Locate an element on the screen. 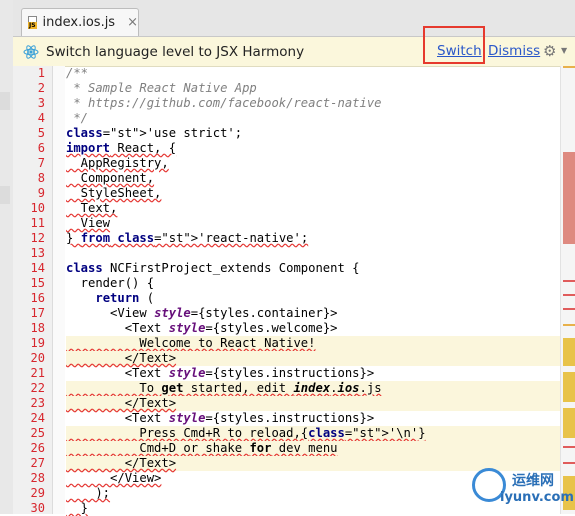 The height and width of the screenshot is (516, 575). code-line-text: View is located at coordinates (88, 223).